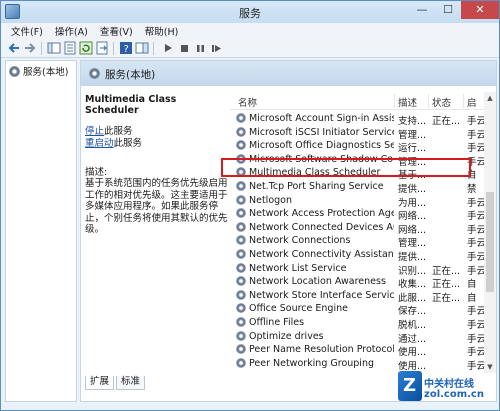  I want to click on service-name-cell: Optimize drives, so click(286, 336).